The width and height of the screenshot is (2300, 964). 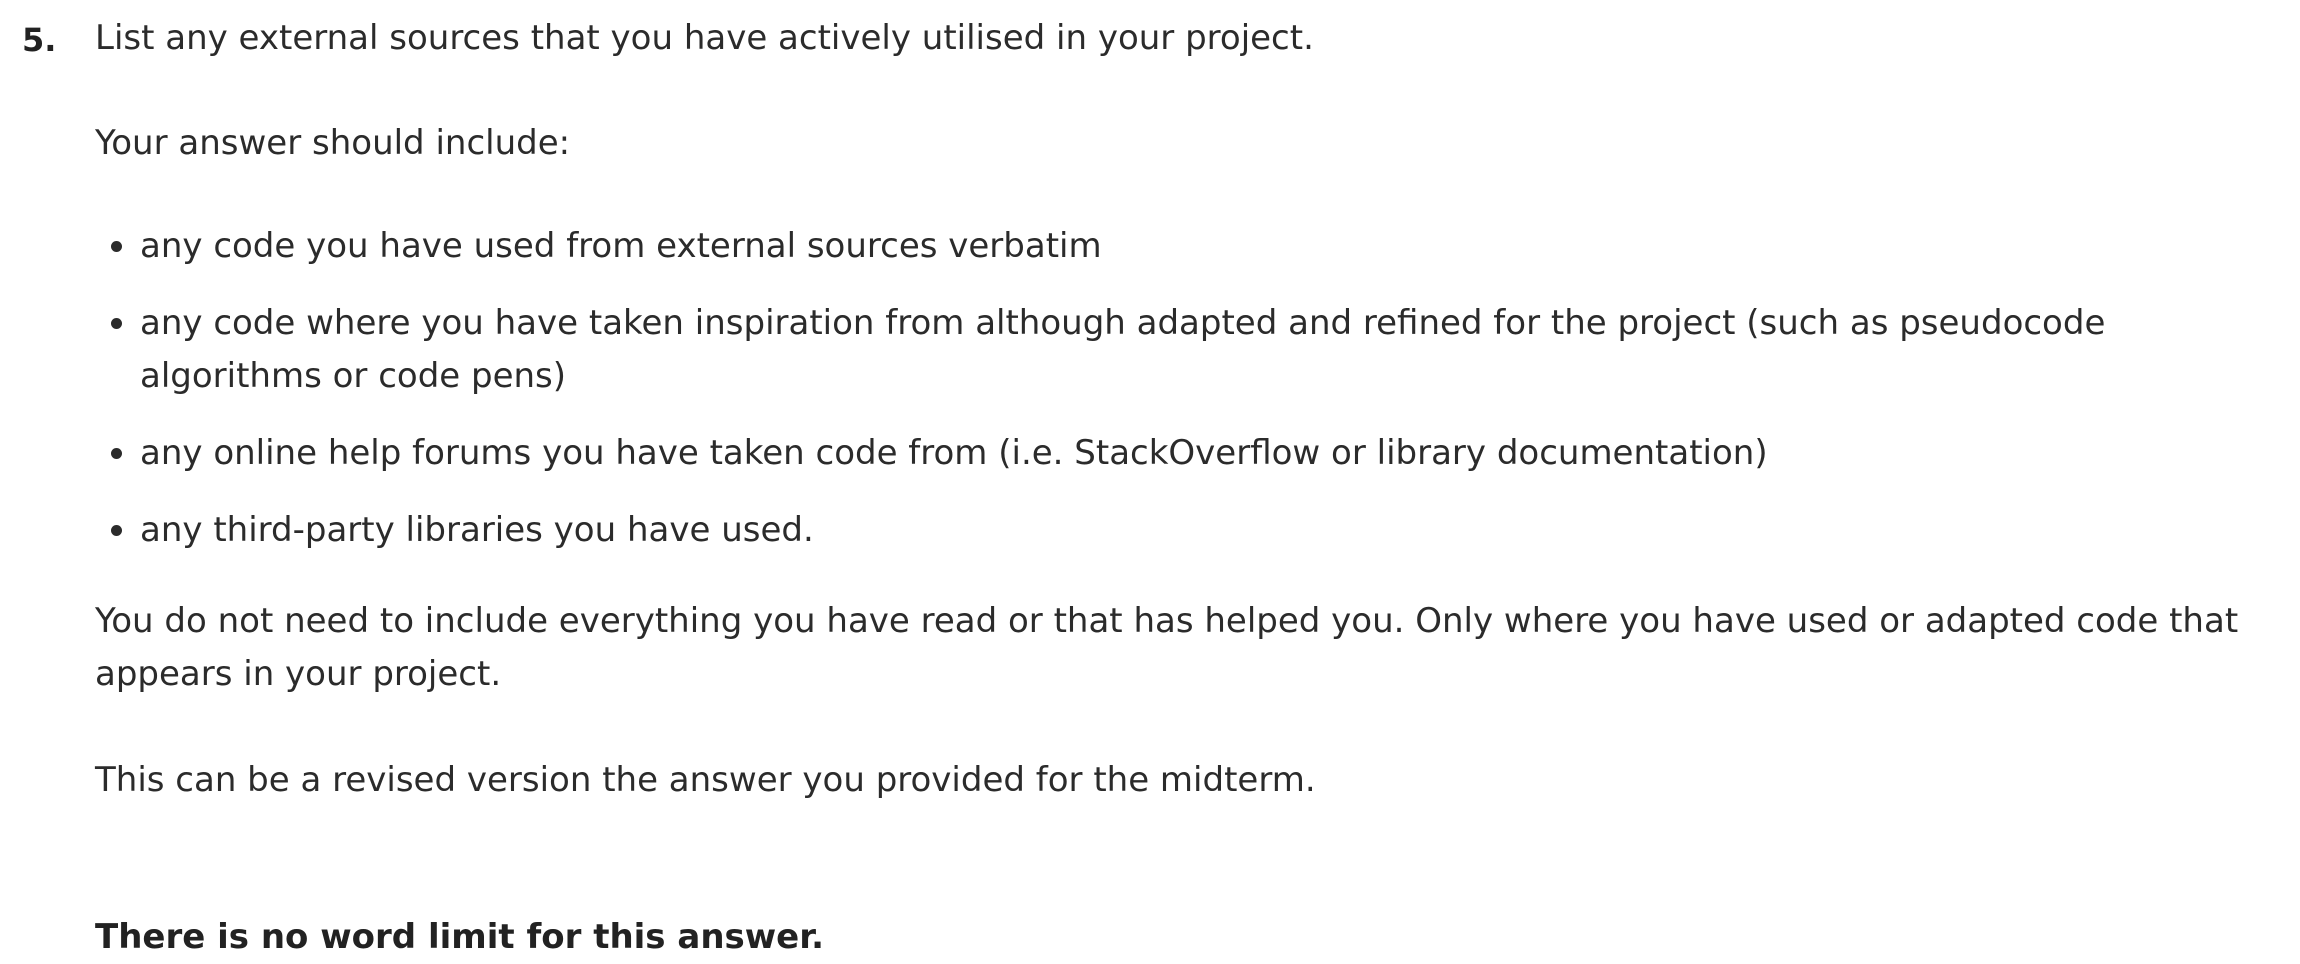 I want to click on criteria-text: any third-party libraries you have used., so click(x=477, y=530).